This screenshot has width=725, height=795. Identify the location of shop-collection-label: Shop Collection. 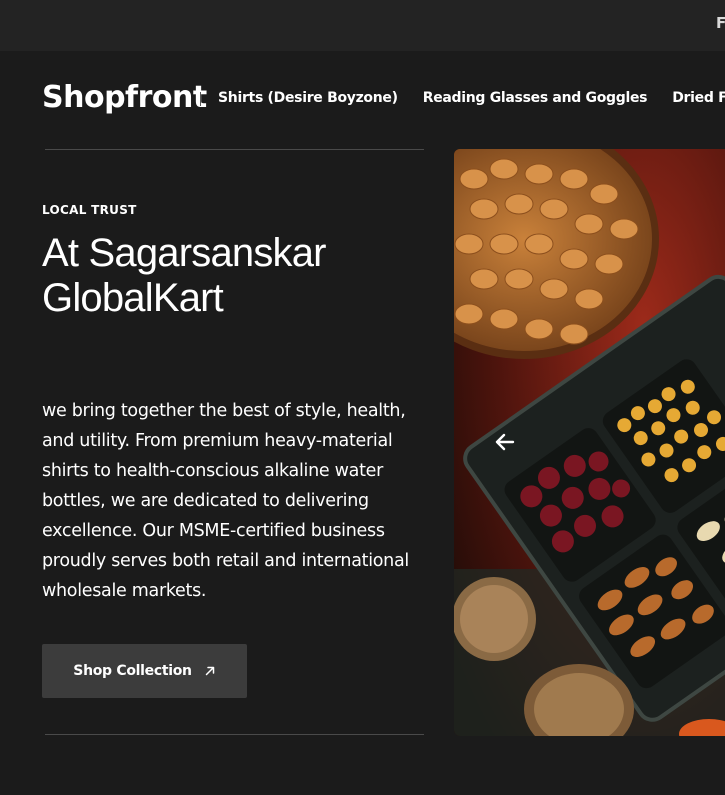
(132, 671).